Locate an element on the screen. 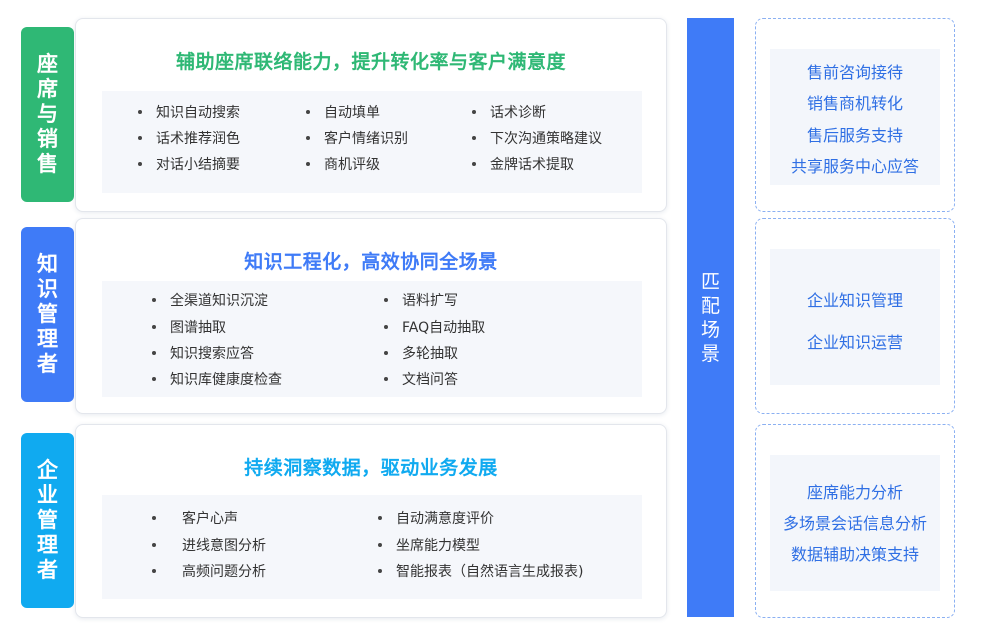 The image size is (993, 644). feature-item: 商机评级 is located at coordinates (343, 165).